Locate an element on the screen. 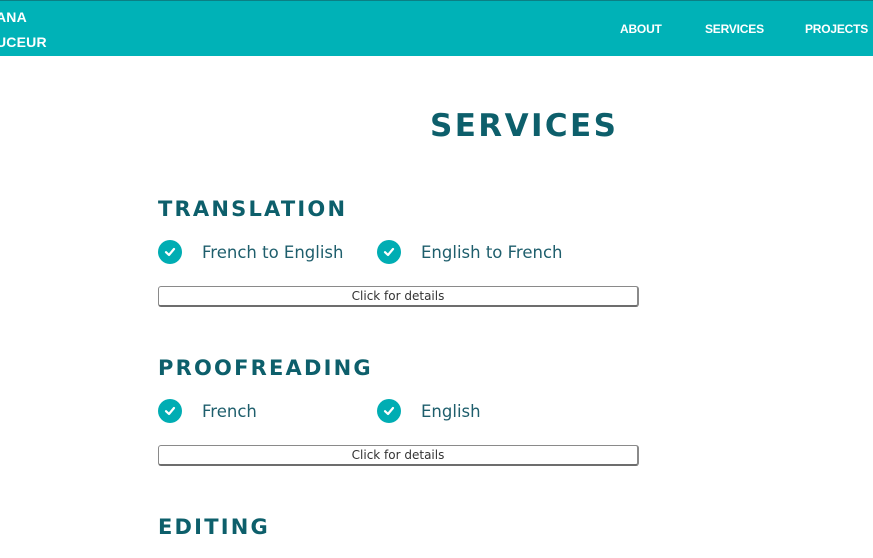  service-item: English to French is located at coordinates (469, 252).